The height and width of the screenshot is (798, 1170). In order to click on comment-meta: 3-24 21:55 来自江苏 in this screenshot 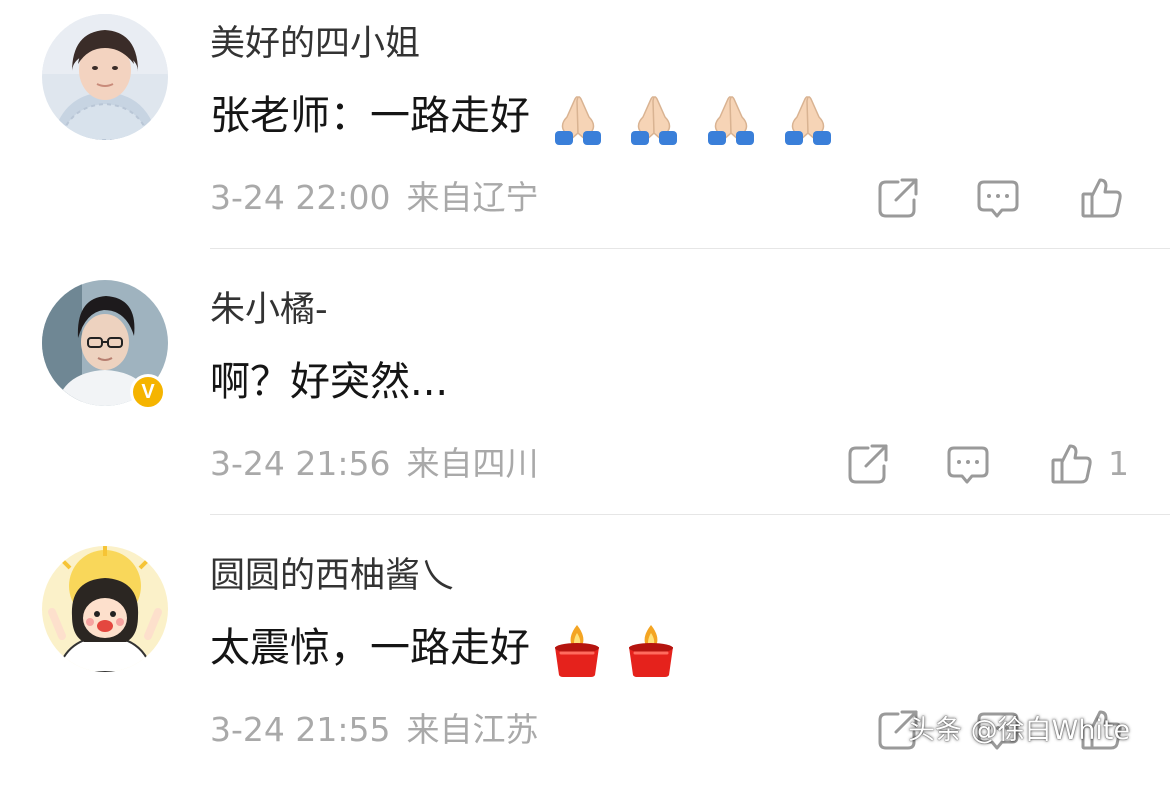, I will do `click(374, 730)`.